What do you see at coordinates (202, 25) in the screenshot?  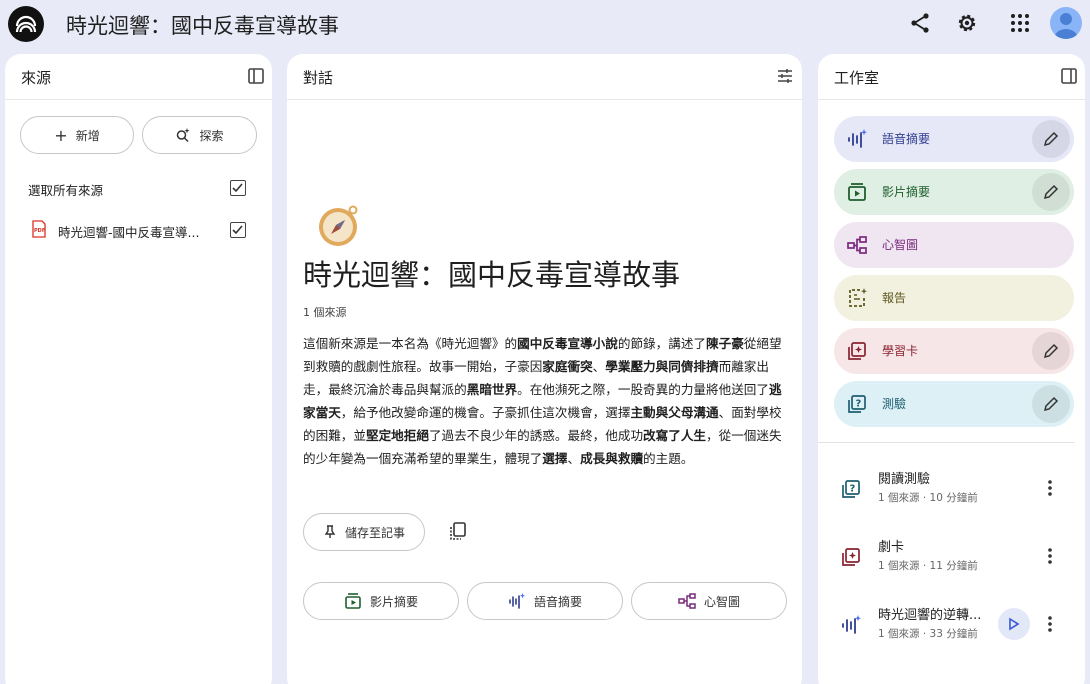 I see `notebook-title: 時光迴響：國中反毒宣導故事` at bounding box center [202, 25].